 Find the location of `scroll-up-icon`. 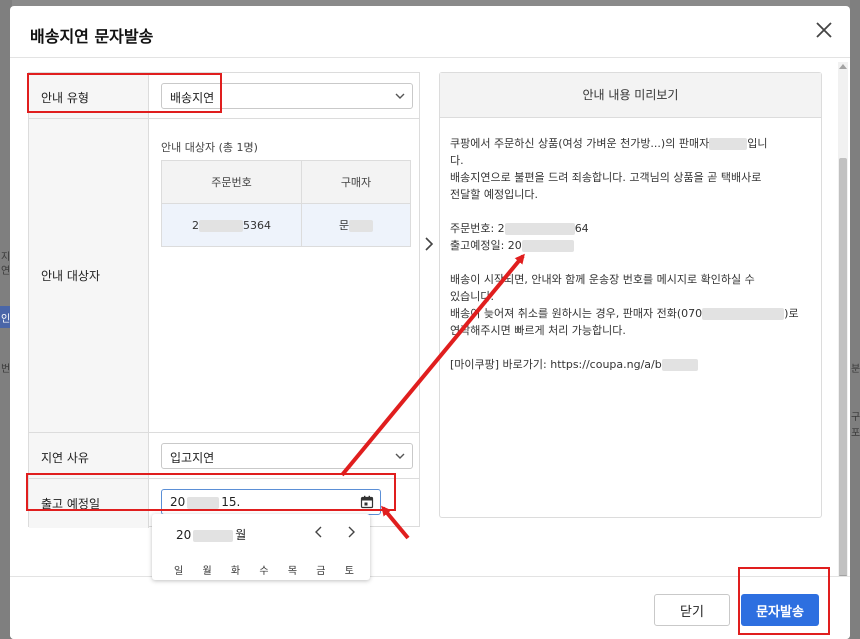

scroll-up-icon is located at coordinates (843, 66).